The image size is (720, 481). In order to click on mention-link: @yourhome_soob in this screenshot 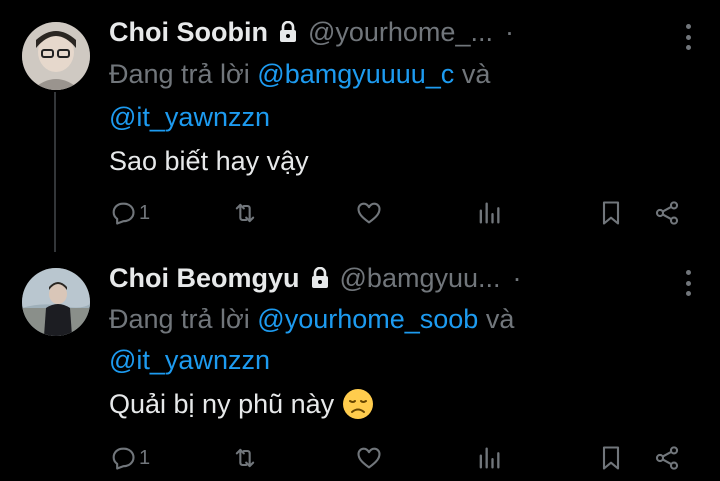, I will do `click(367, 319)`.